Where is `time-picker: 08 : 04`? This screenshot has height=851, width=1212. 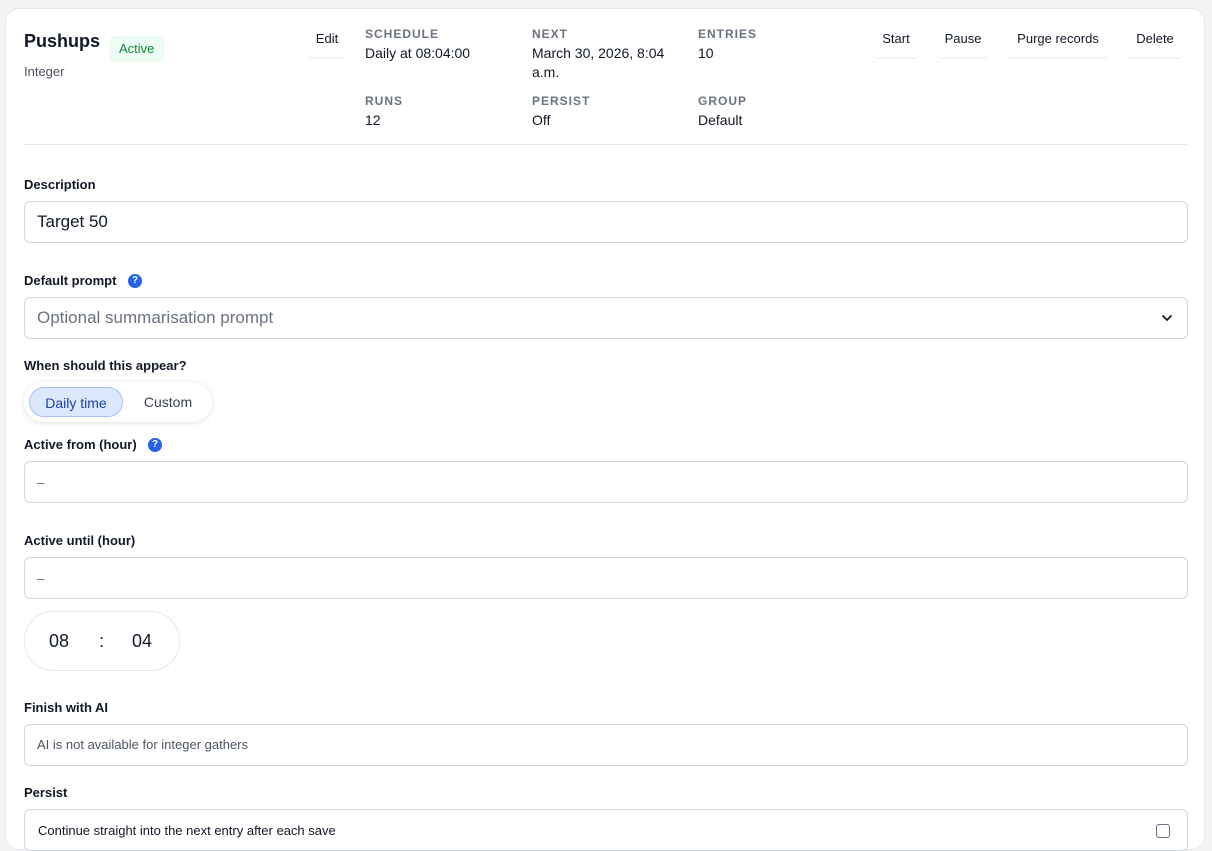
time-picker: 08 : 04 is located at coordinates (102, 641).